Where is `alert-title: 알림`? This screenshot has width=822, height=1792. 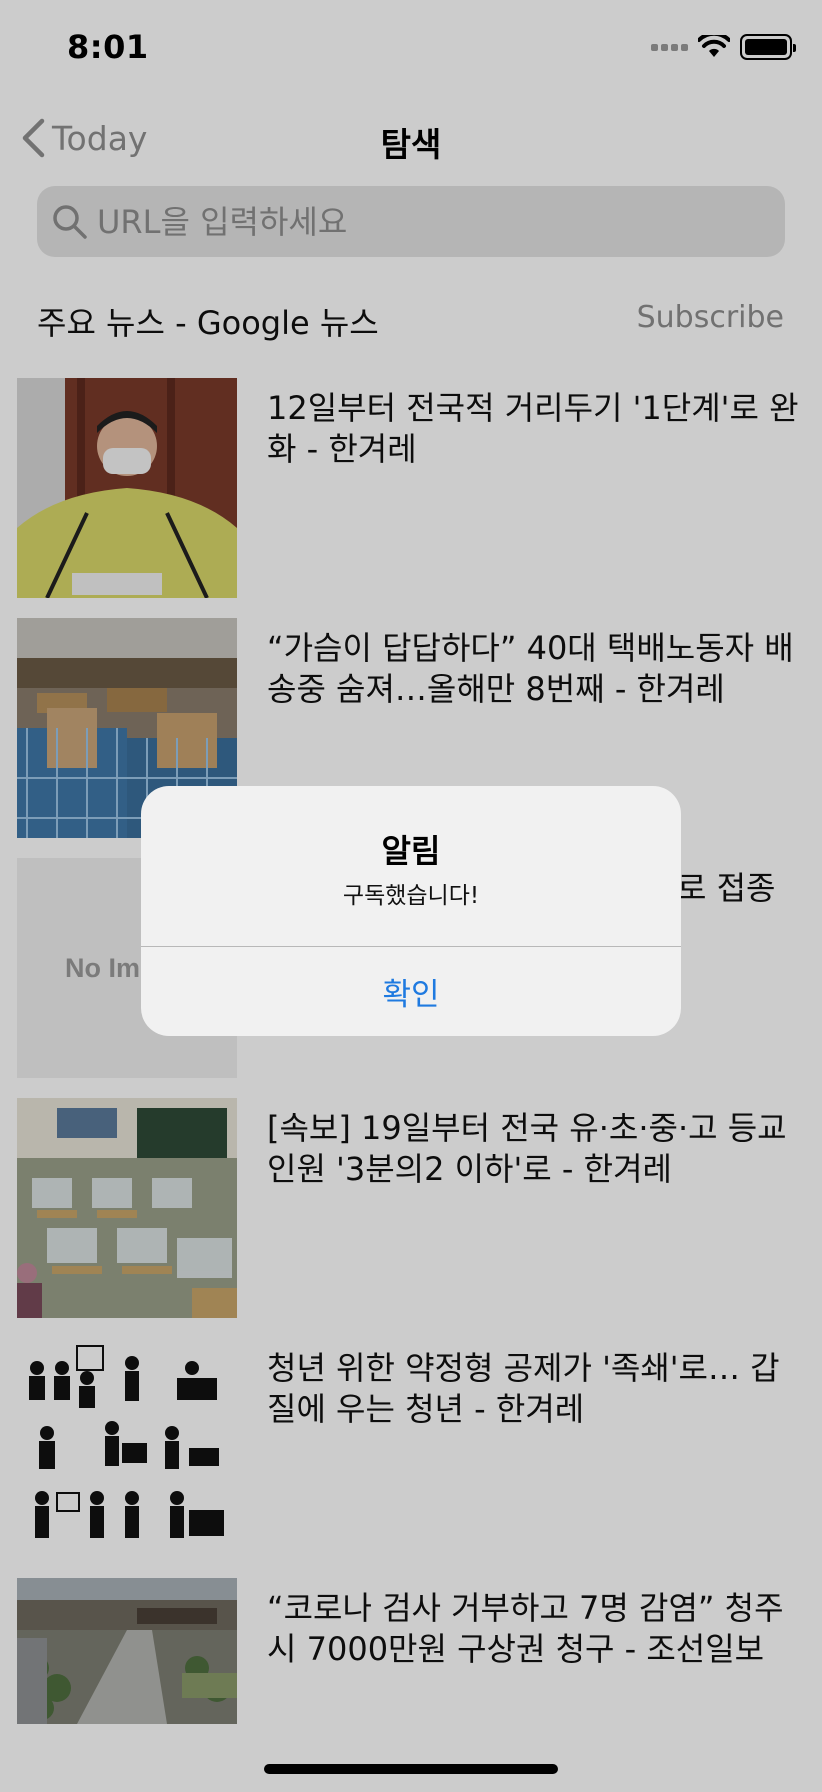 alert-title: 알림 is located at coordinates (411, 851).